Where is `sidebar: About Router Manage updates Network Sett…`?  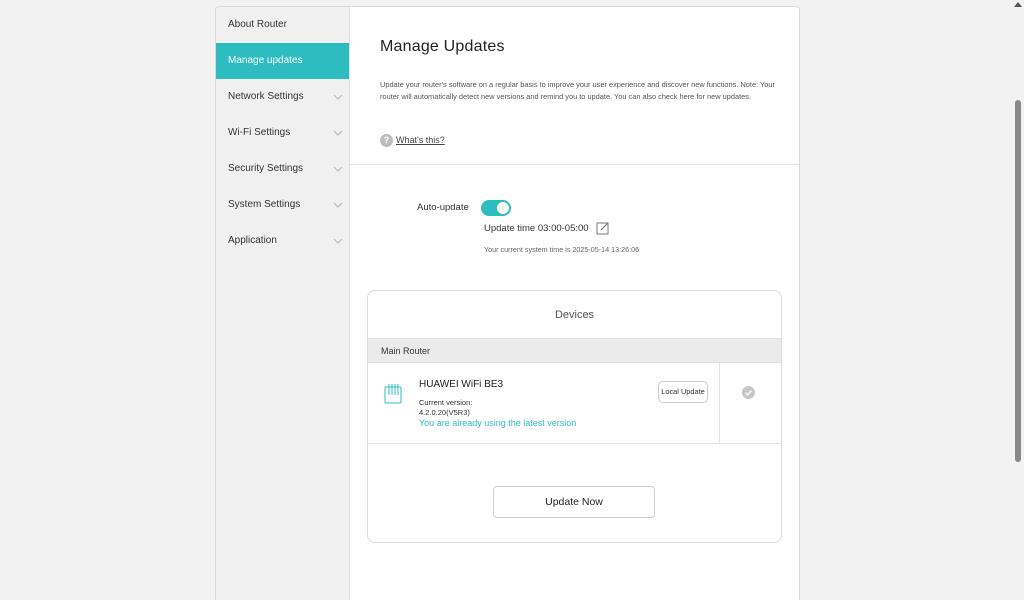
sidebar: About Router Manage updates Network Sett… is located at coordinates (283, 303).